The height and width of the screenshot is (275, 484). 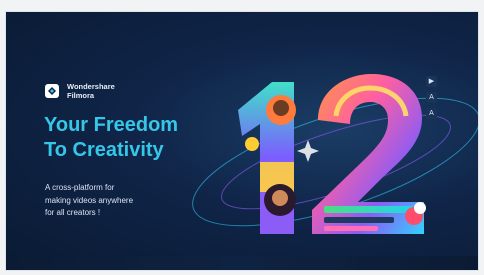 I want to click on font-icon: A, so click(x=431, y=113).